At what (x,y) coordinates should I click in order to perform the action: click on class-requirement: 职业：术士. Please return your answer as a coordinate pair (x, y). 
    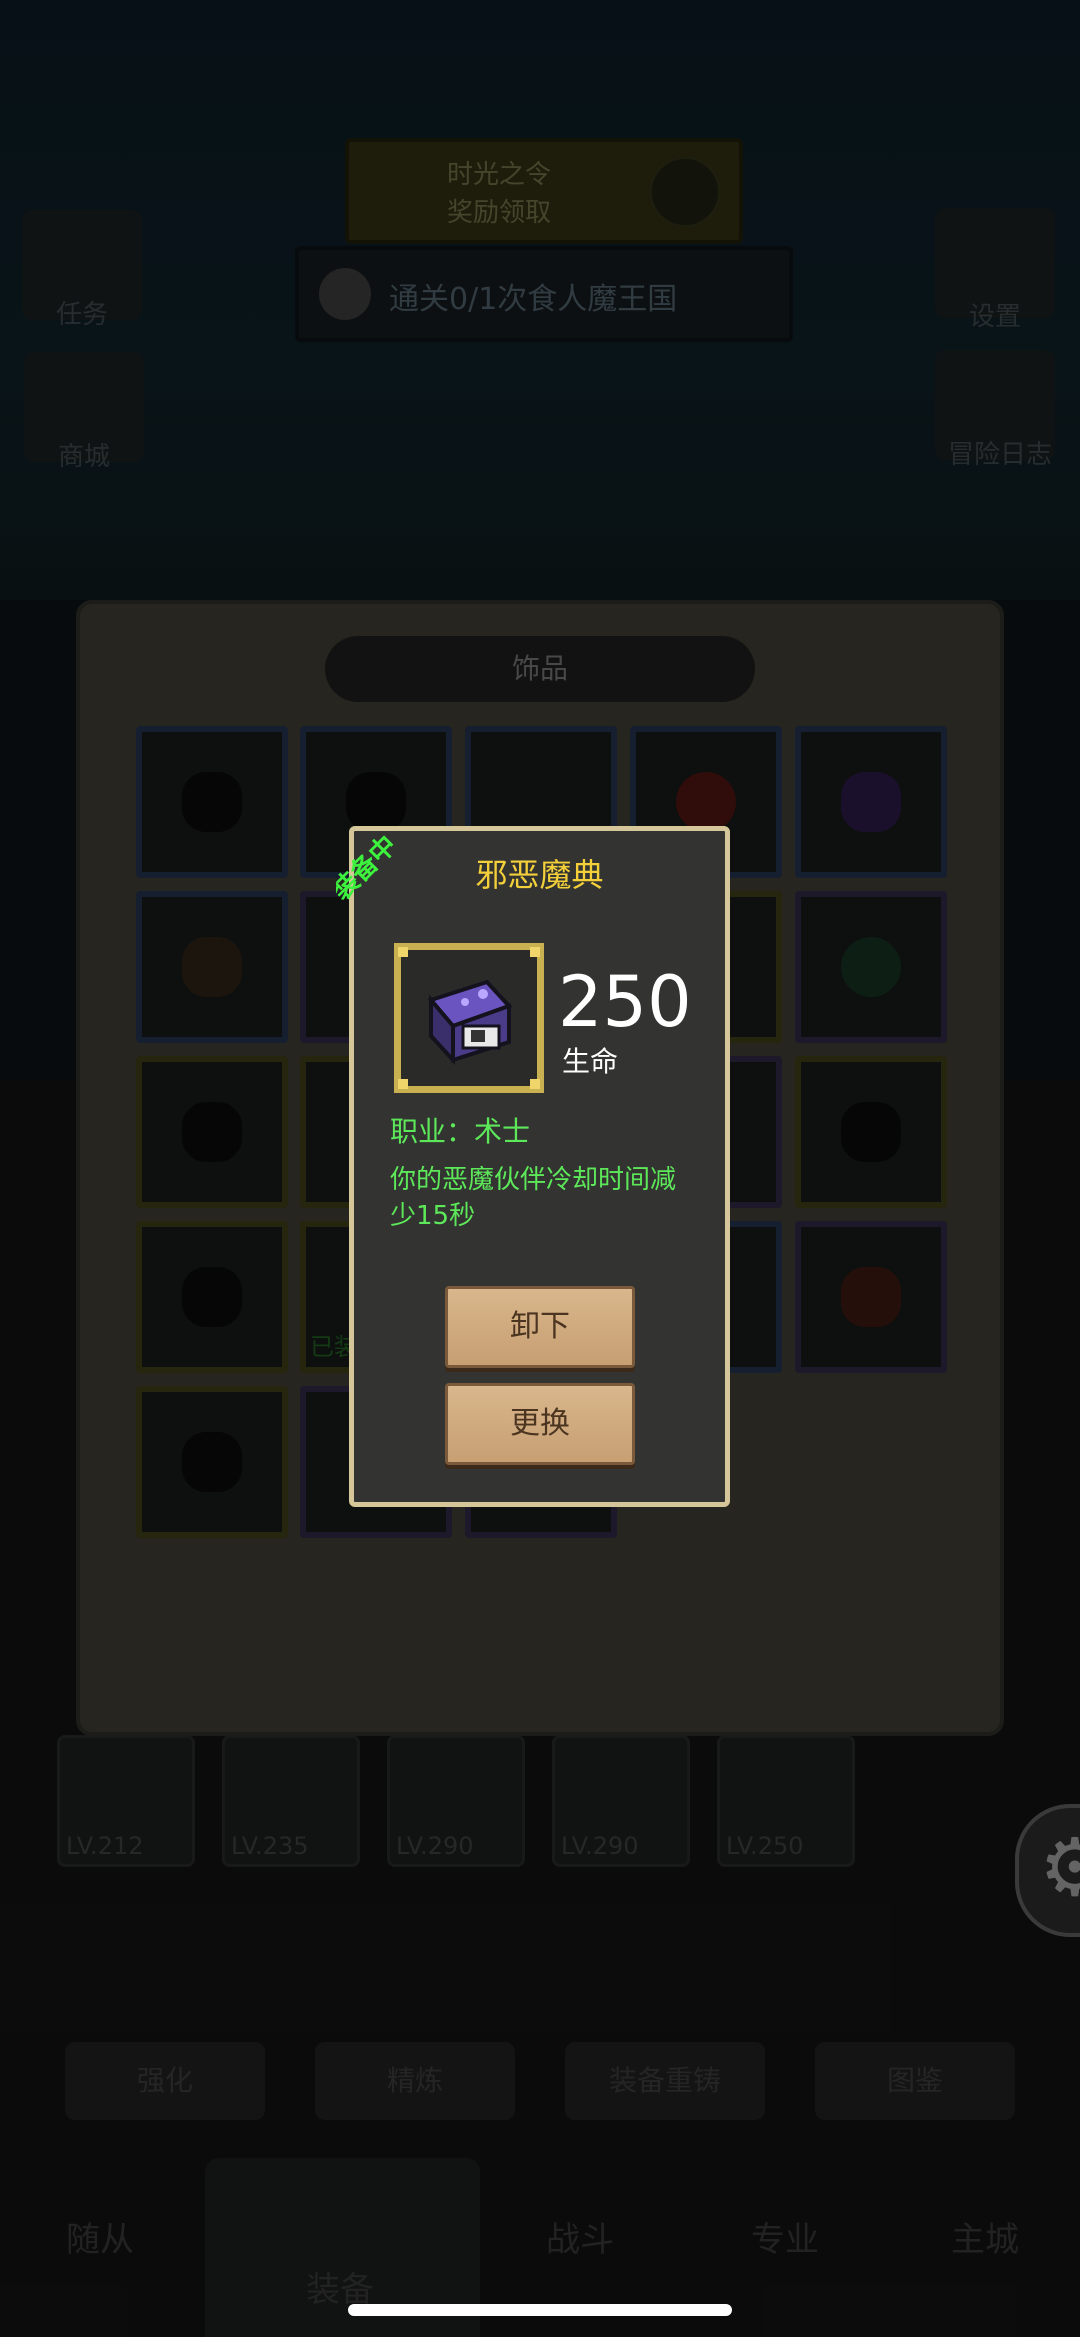
    Looking at the image, I should click on (460, 1131).